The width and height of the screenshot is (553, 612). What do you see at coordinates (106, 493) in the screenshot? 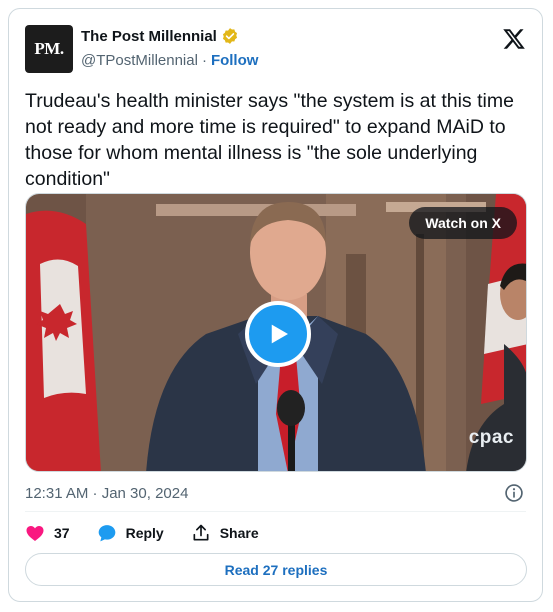
I see `tweet-timestamp: 12:31 AM · Jan 30, 2024` at bounding box center [106, 493].